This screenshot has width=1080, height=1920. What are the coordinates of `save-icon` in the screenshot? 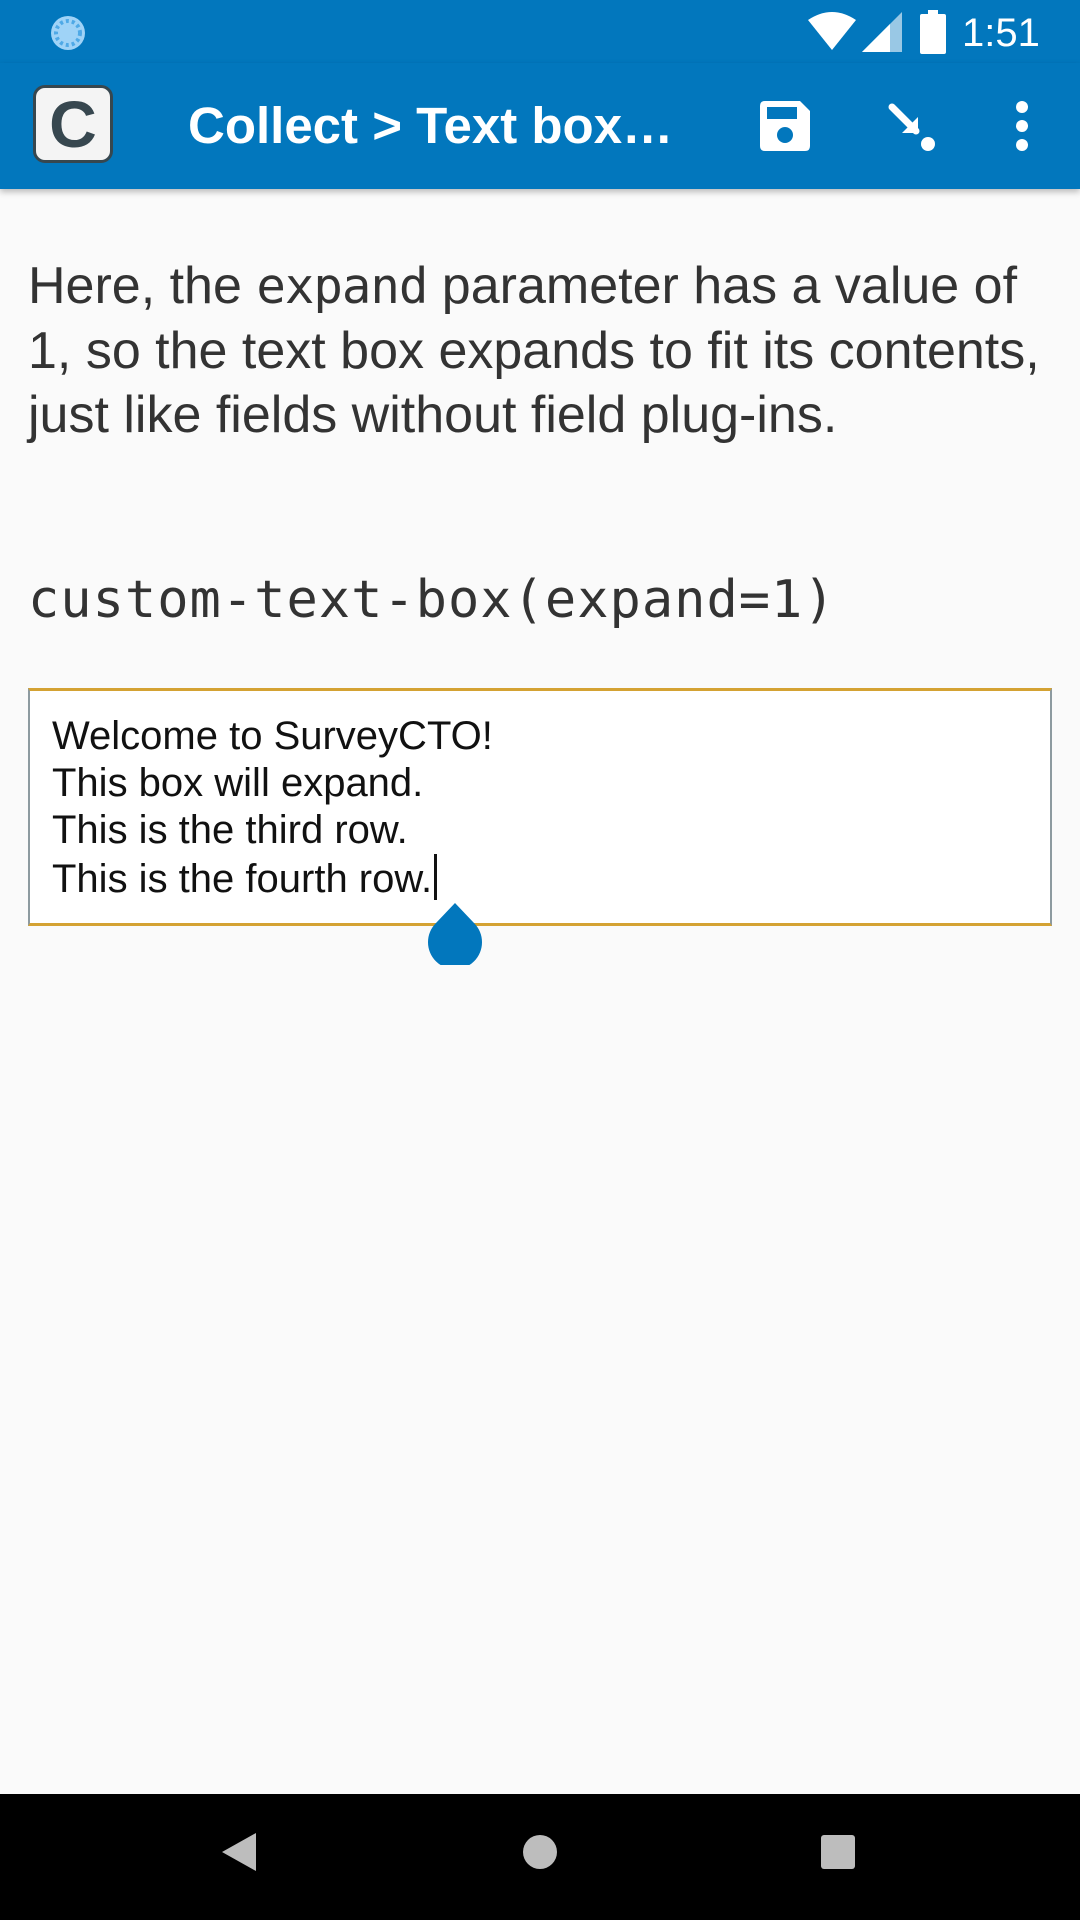 It's located at (785, 126).